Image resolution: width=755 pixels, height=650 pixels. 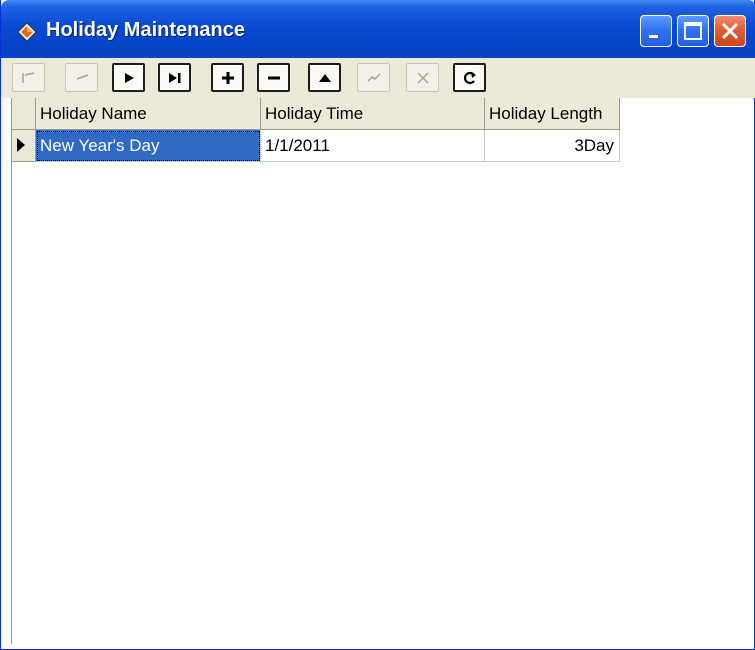 What do you see at coordinates (378, 29) in the screenshot?
I see `title-bar: Holiday Maintenance` at bounding box center [378, 29].